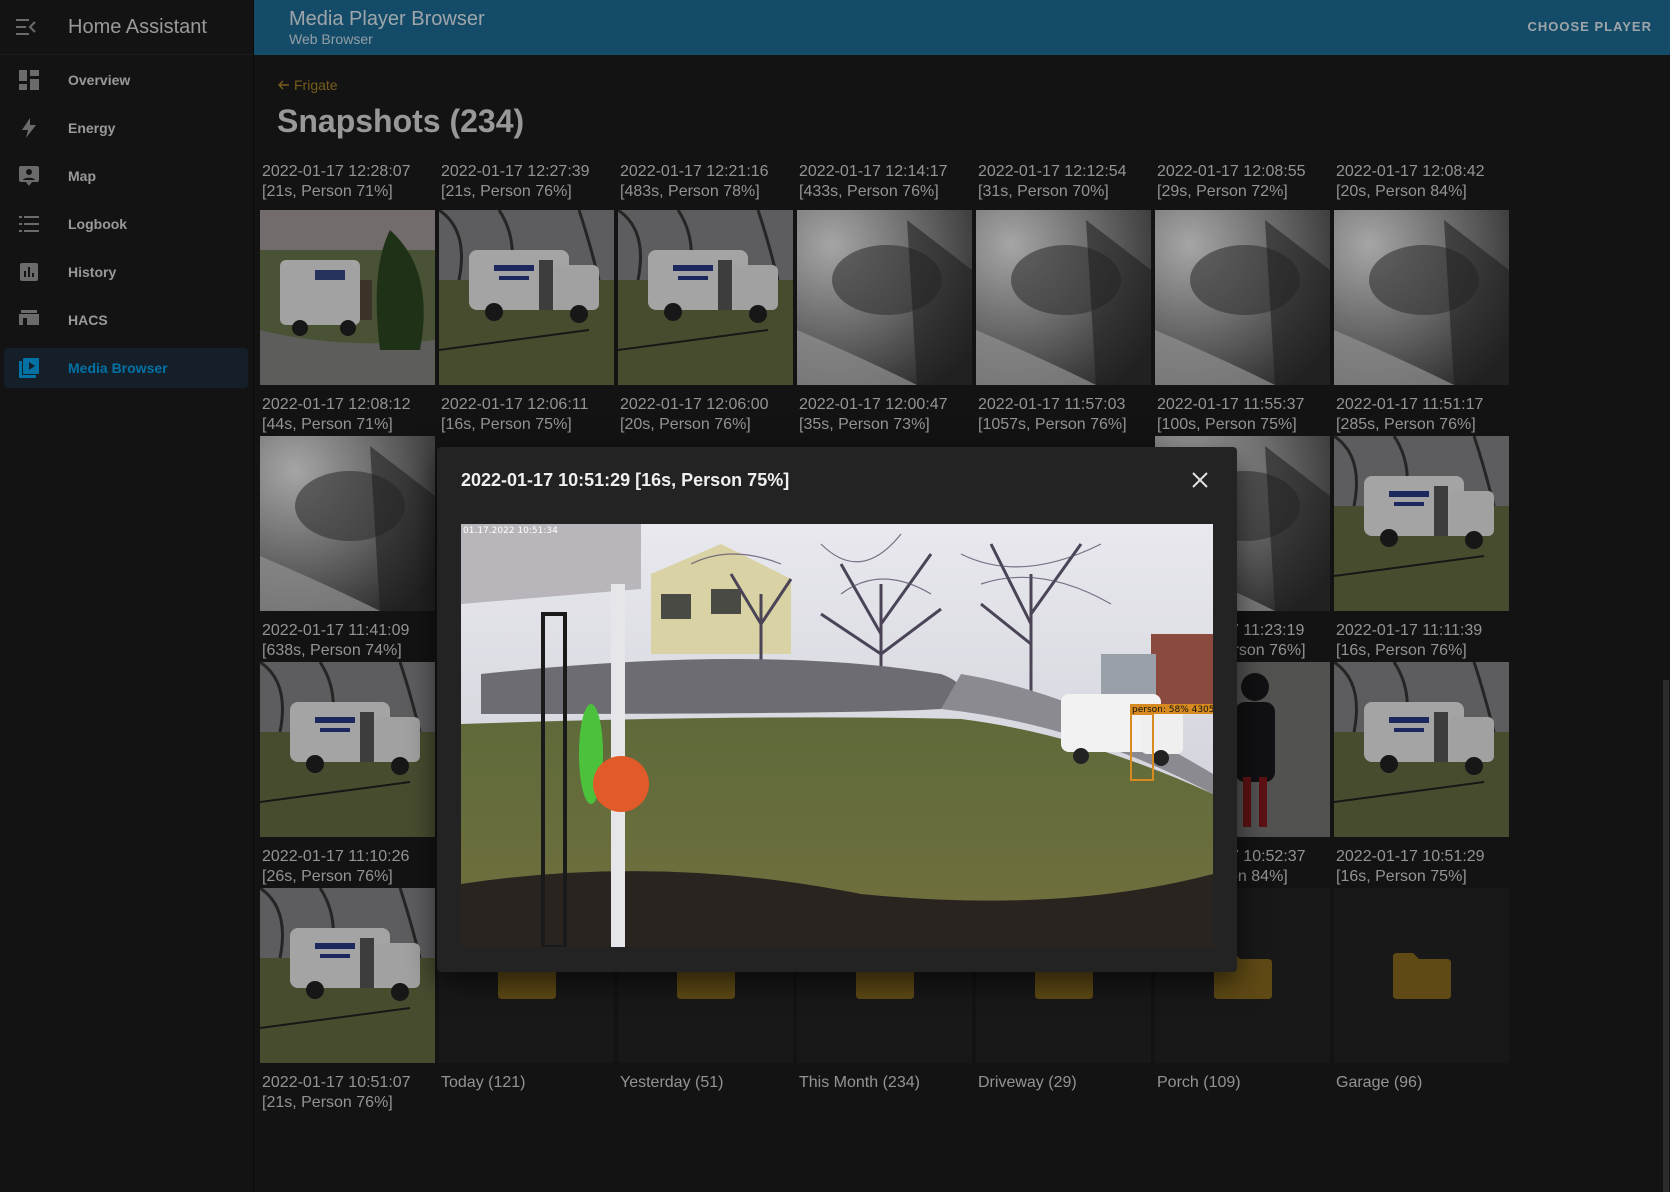  I want to click on dialog-title: 2022-01-17 10:51:29 [16s, Person 75%], so click(625, 480).